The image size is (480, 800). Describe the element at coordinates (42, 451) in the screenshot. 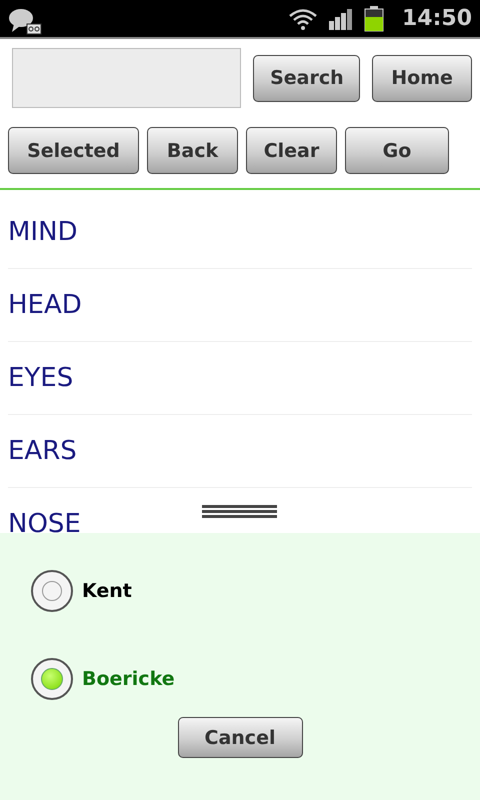

I see `list-item: EARS` at that location.